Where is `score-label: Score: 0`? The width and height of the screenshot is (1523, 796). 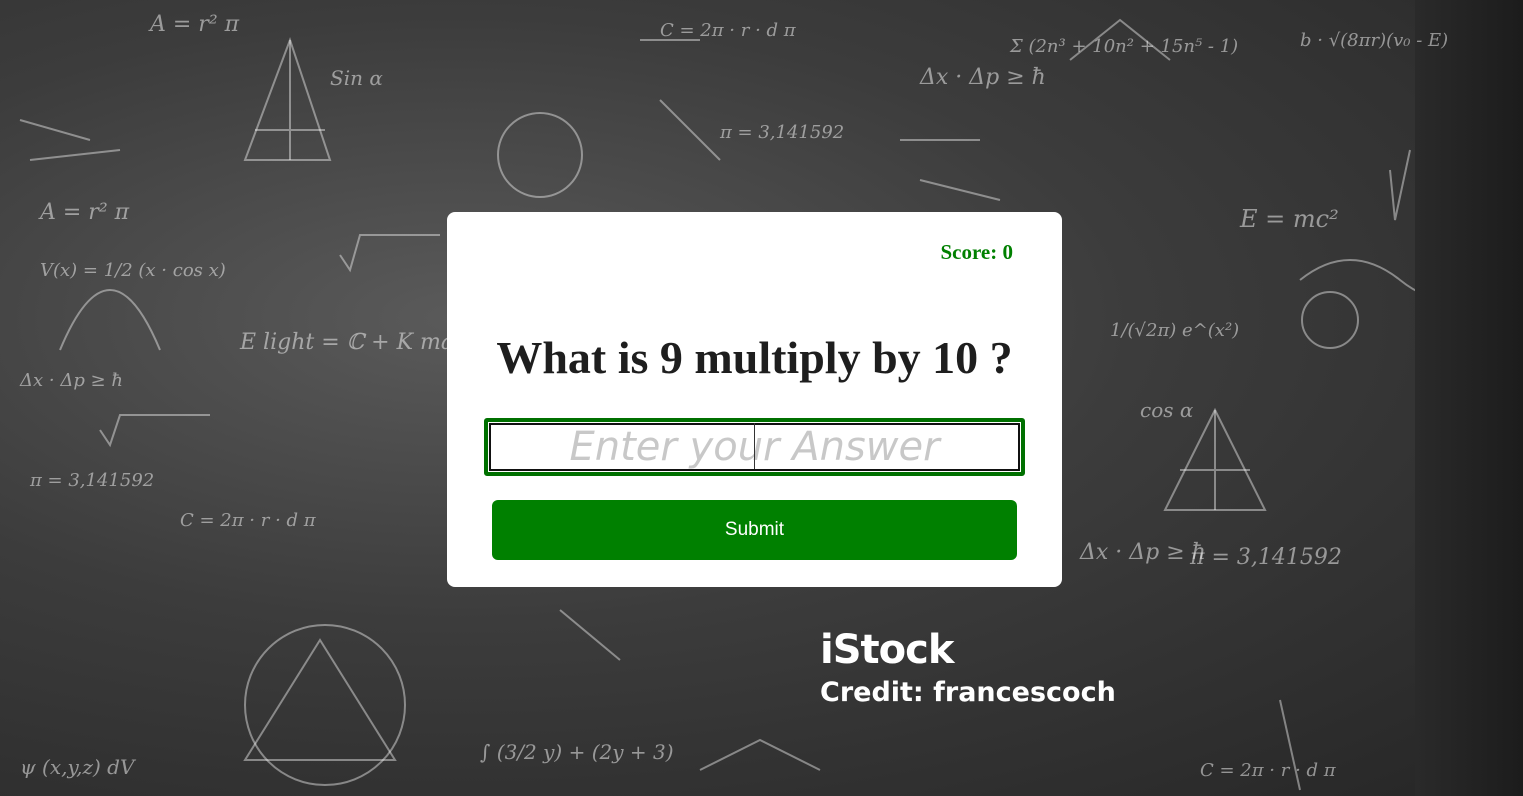 score-label: Score: 0 is located at coordinates (976, 252).